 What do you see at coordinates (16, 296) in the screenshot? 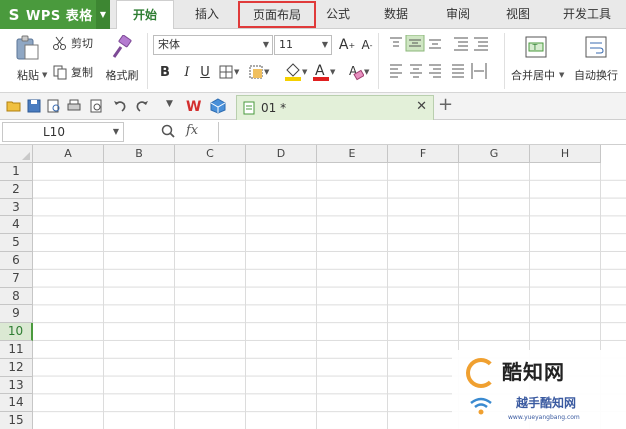
I see `row-header-8: 8` at bounding box center [16, 296].